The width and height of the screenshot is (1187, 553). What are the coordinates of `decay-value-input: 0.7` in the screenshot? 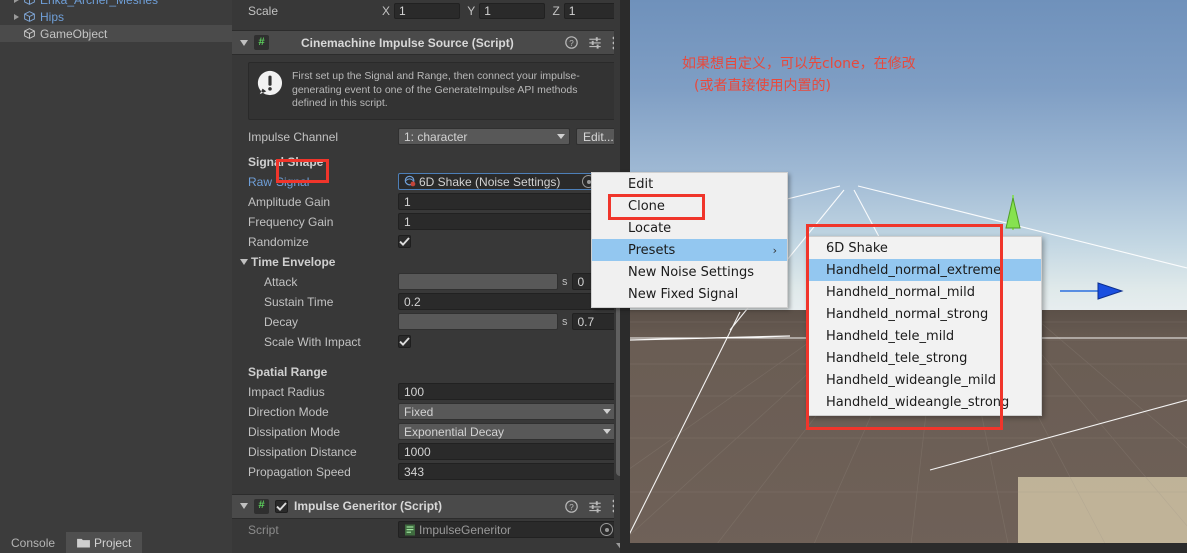 It's located at (595, 321).